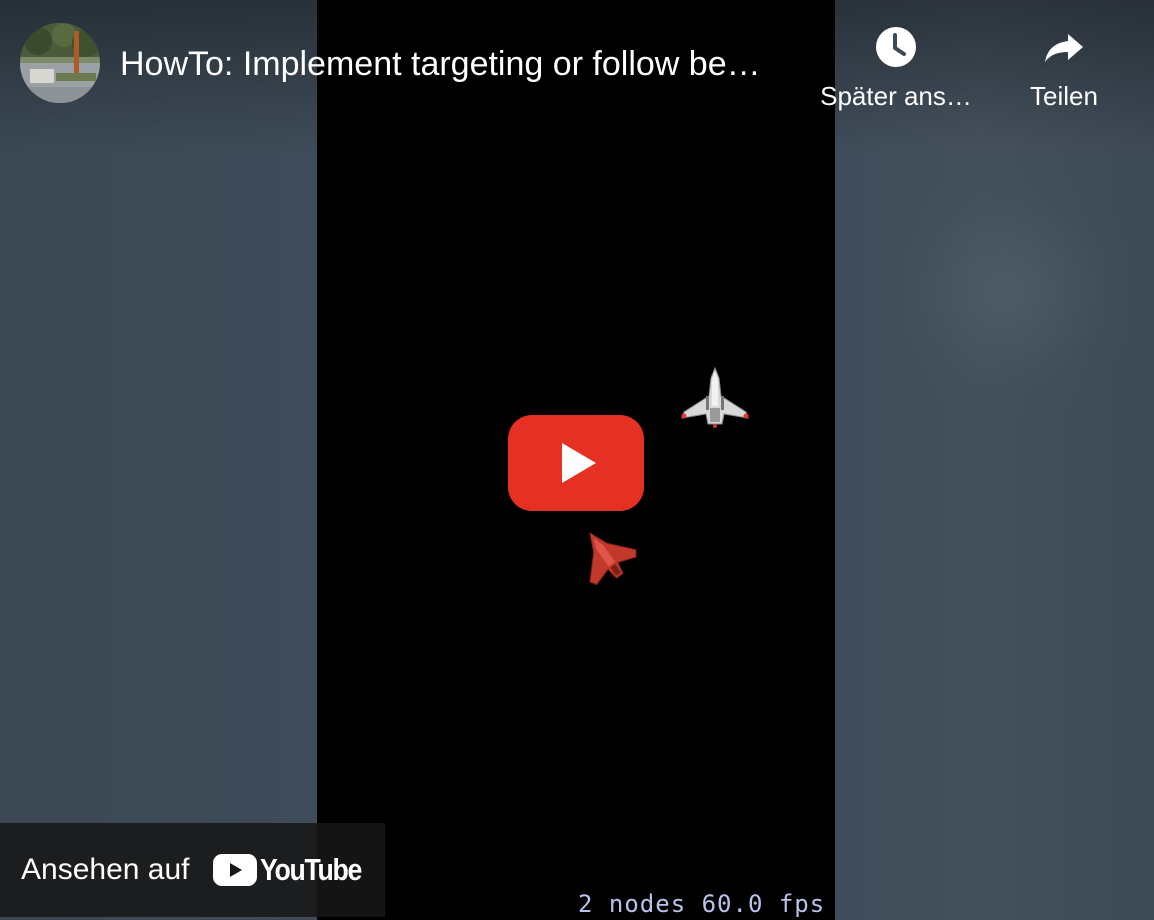 Image resolution: width=1154 pixels, height=920 pixels. What do you see at coordinates (1064, 96) in the screenshot?
I see `share-label: Teilen` at bounding box center [1064, 96].